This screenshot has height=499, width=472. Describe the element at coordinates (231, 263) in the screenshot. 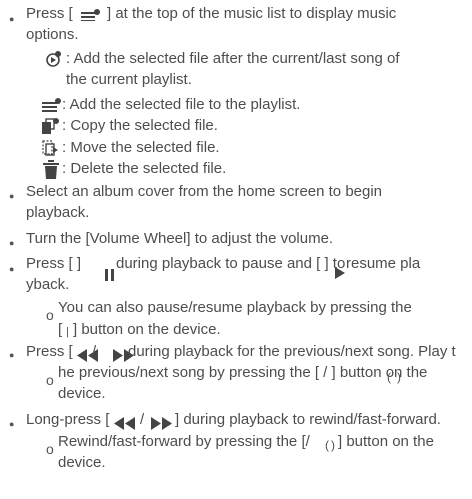

I see `text-line: during playback to pause and [ ] to` at that location.